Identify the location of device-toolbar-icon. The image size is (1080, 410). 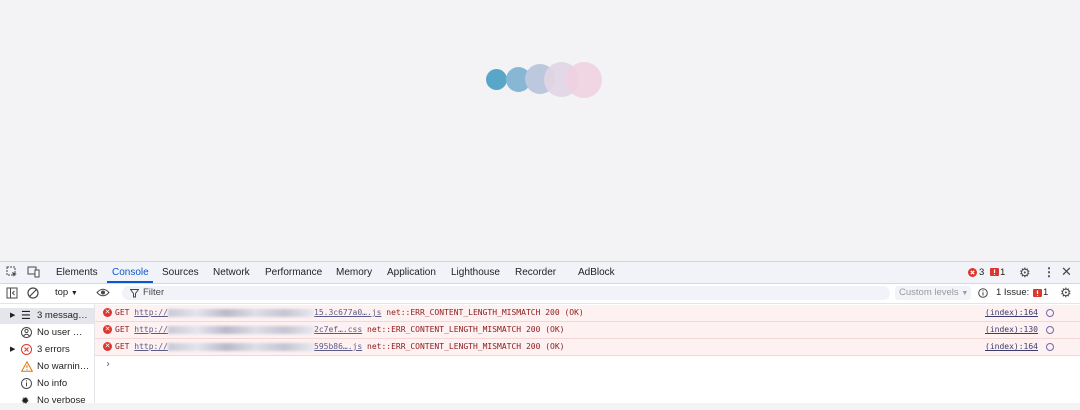
(33, 273).